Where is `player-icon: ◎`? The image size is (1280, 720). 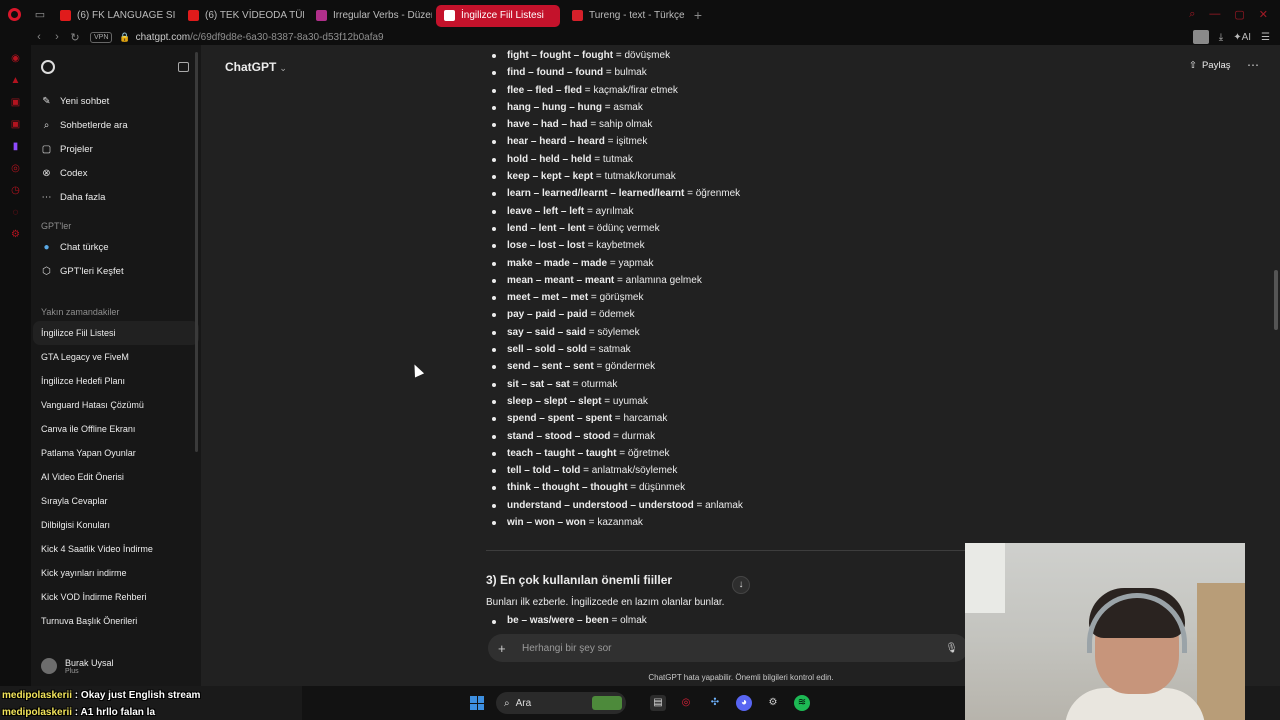
player-icon: ◎ is located at coordinates (15, 168).